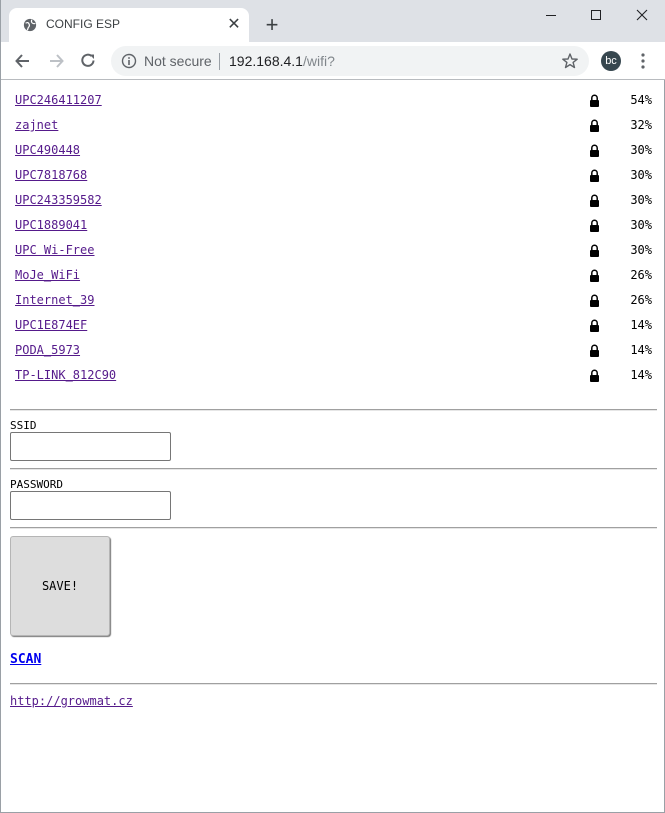 The image size is (665, 813). Describe the element at coordinates (332, 376) in the screenshot. I see `network-row: TP-LINK_812C90 14%` at that location.